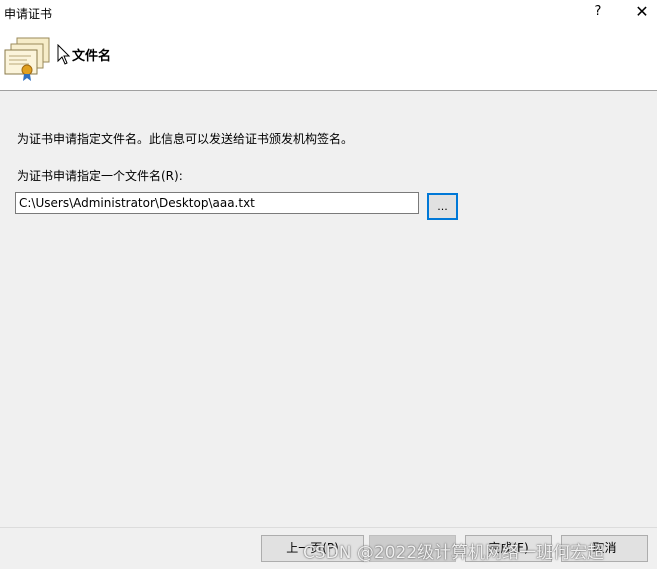 This screenshot has height=569, width=657. I want to click on help-button: ?, so click(598, 12).